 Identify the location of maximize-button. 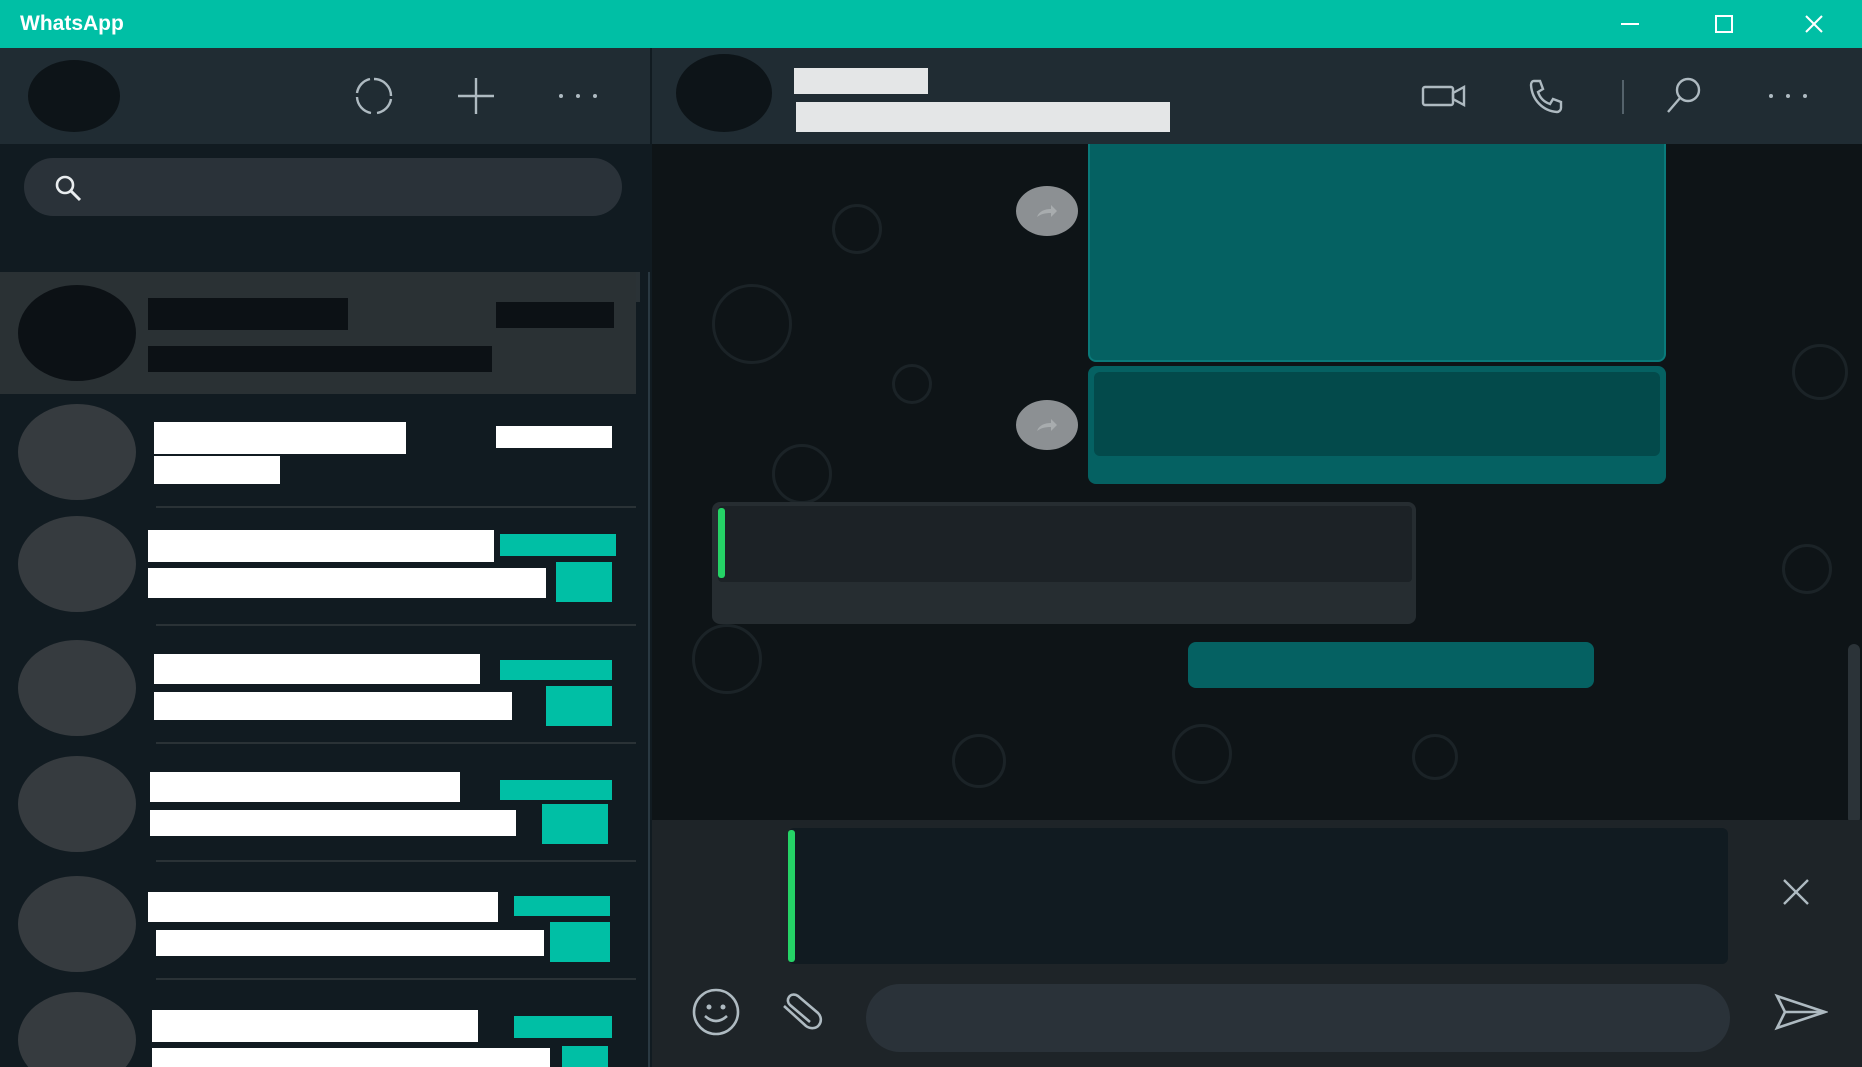
(1724, 24).